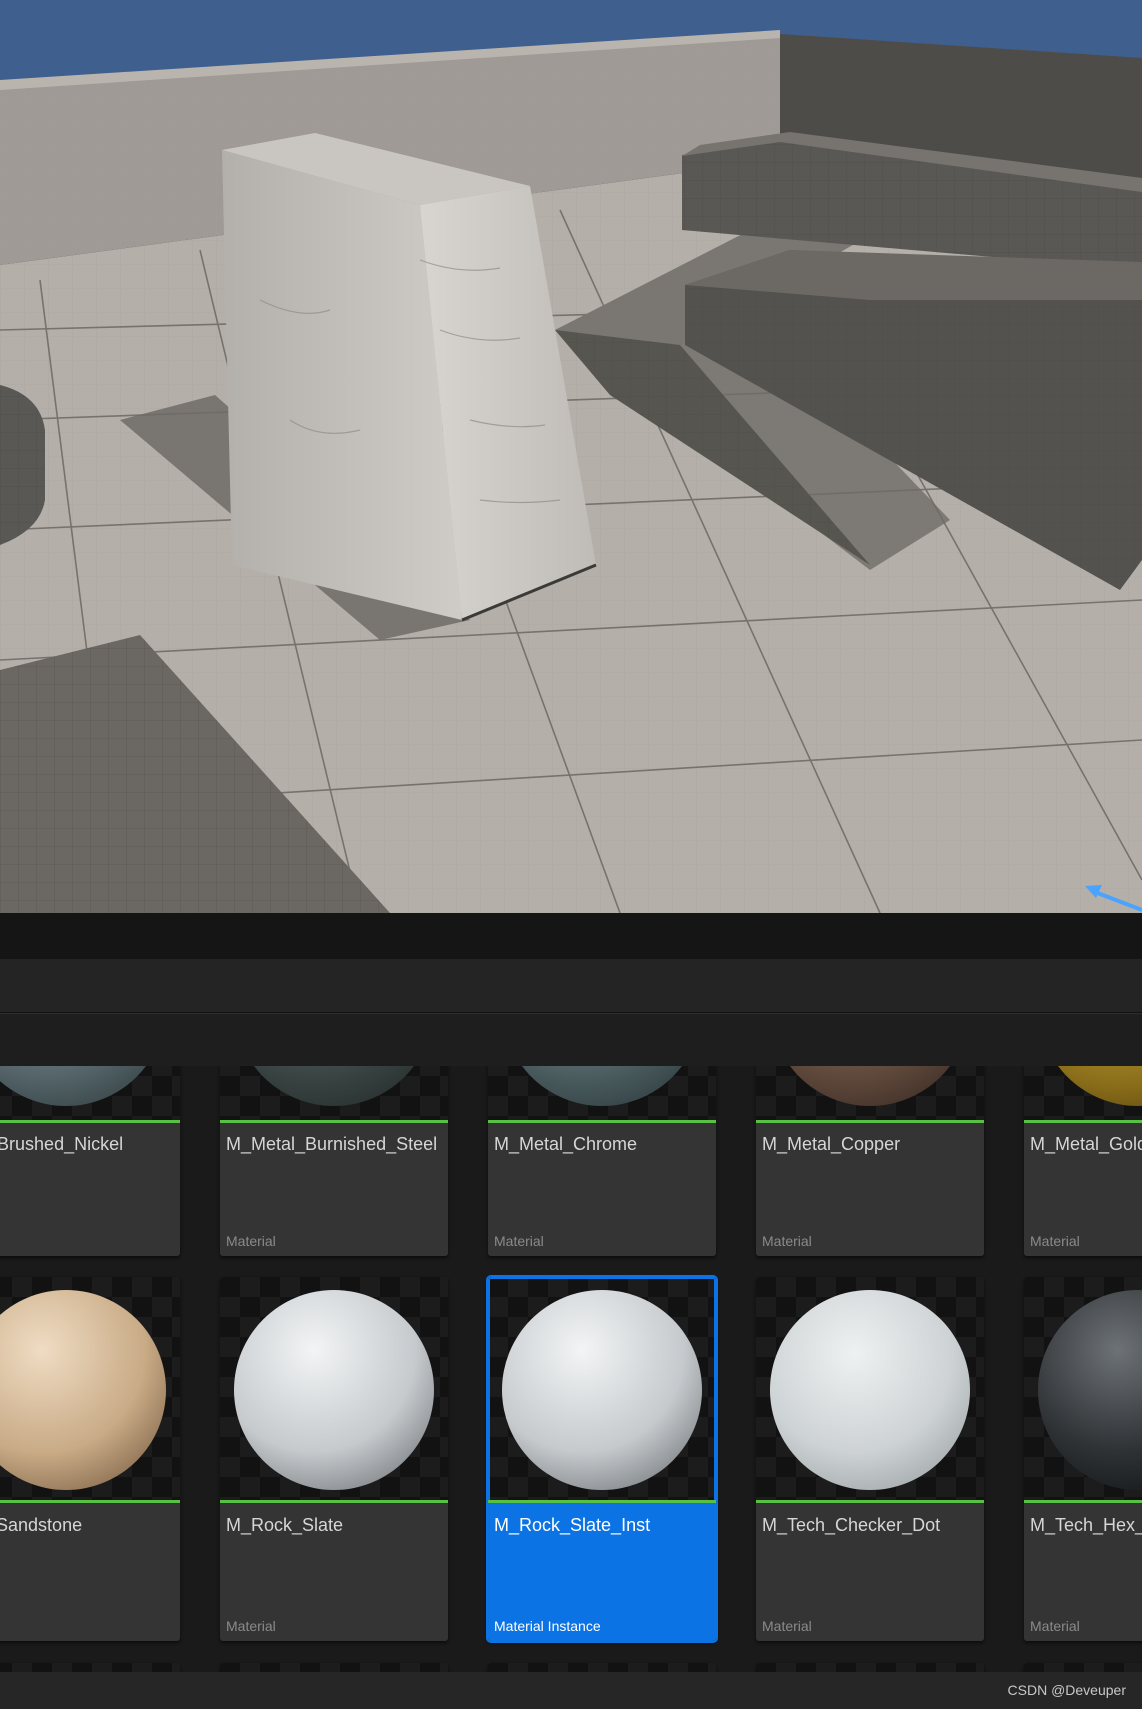 This screenshot has height=1709, width=1142. Describe the element at coordinates (332, 1144) in the screenshot. I see `asset-name: M_Metal_Burnished_Steel` at that location.